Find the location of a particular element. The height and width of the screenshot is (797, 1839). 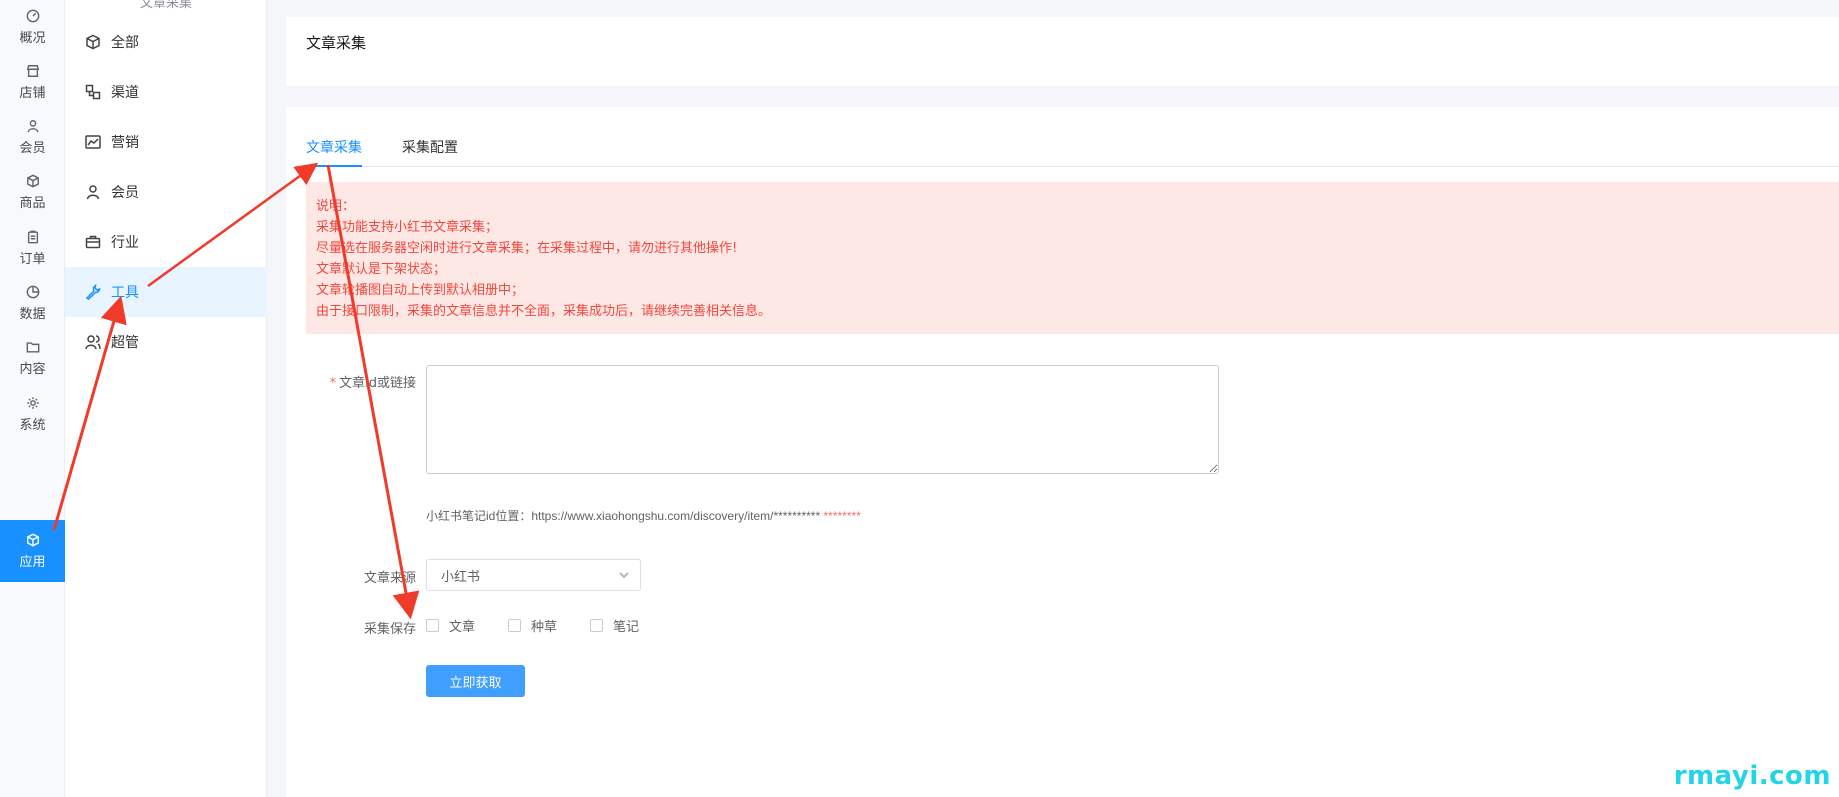

submenu-item-superadmin: 超管 is located at coordinates (166, 342).